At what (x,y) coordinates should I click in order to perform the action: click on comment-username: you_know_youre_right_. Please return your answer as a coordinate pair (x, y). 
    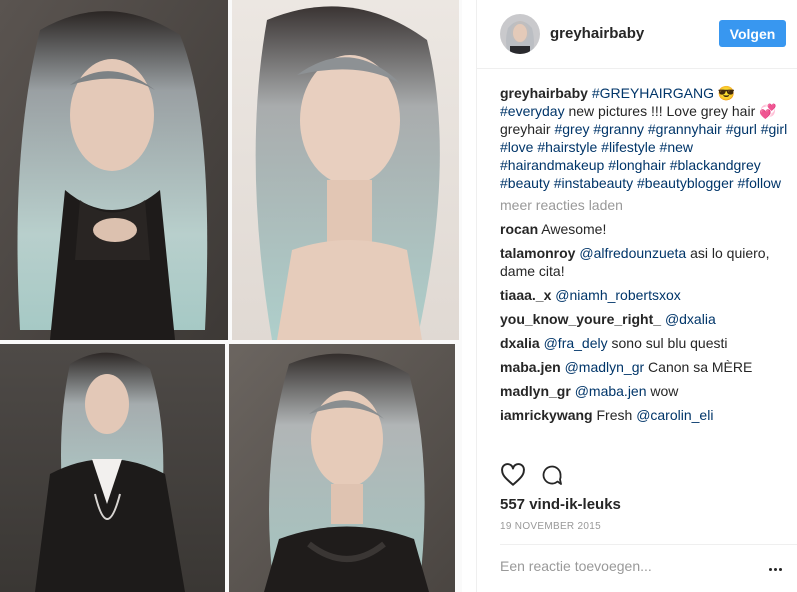
    Looking at the image, I should click on (580, 319).